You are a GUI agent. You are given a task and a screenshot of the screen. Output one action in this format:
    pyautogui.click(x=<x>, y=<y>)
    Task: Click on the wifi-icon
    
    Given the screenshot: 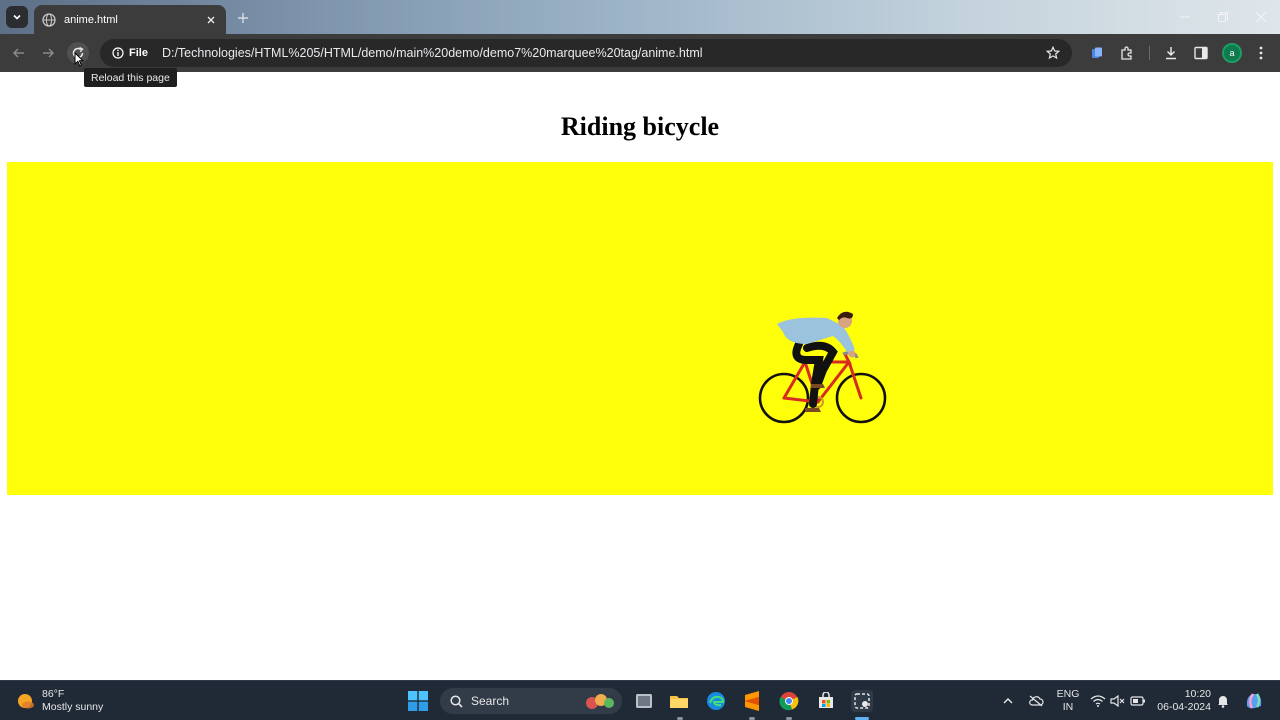 What is the action you would take?
    pyautogui.click(x=1098, y=701)
    